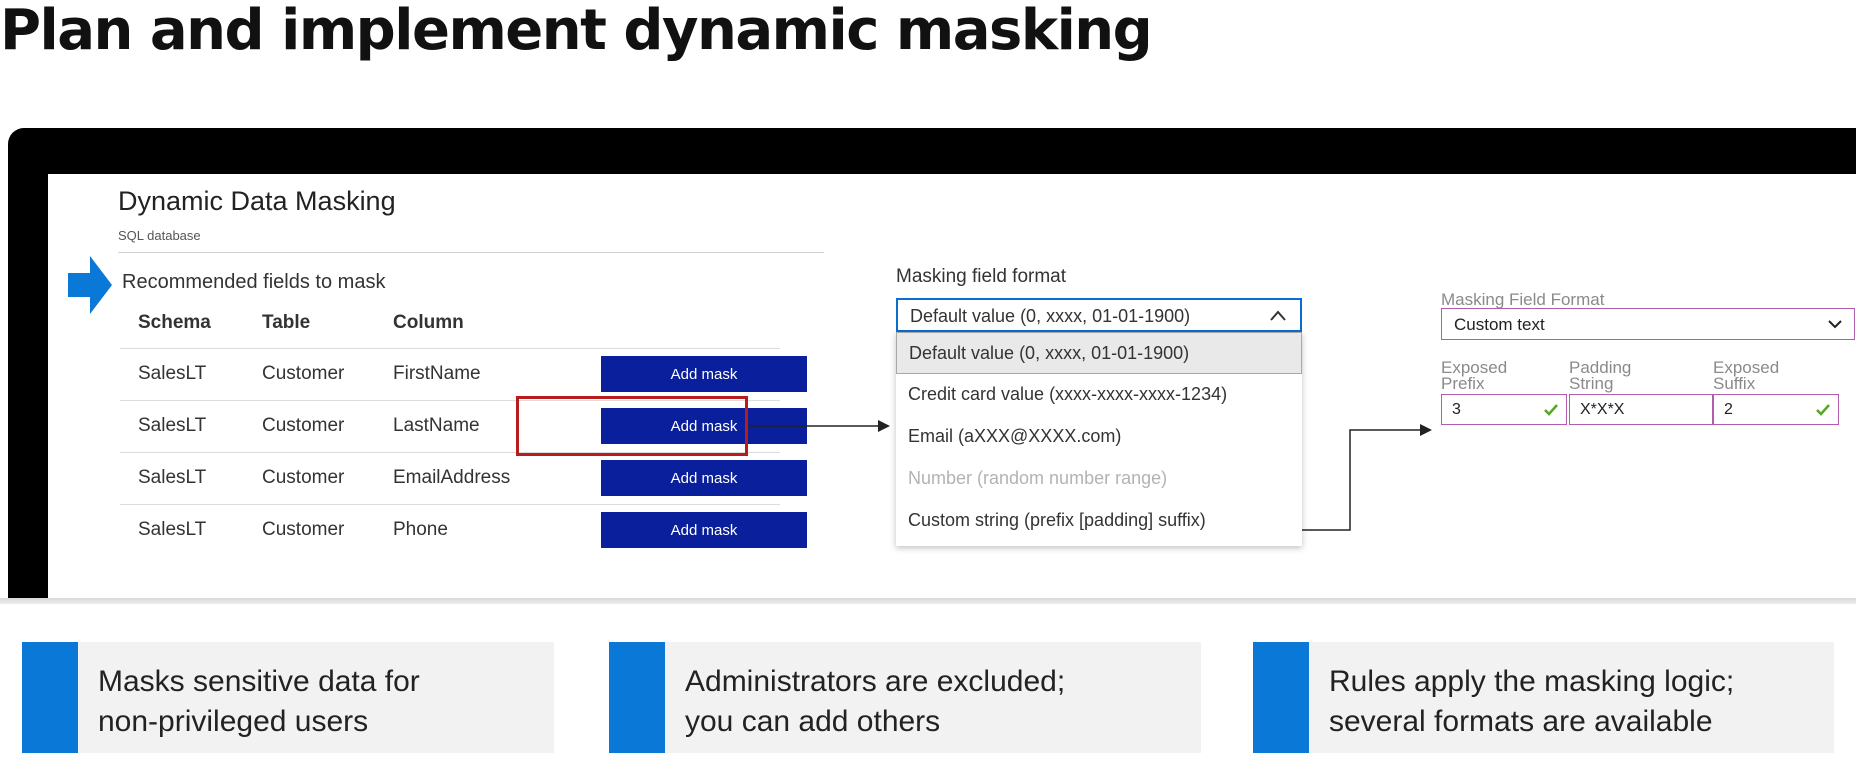  Describe the element at coordinates (1099, 395) in the screenshot. I see `format-option: Credit card value (xxxx-xxxx-xxxx-1234)` at that location.